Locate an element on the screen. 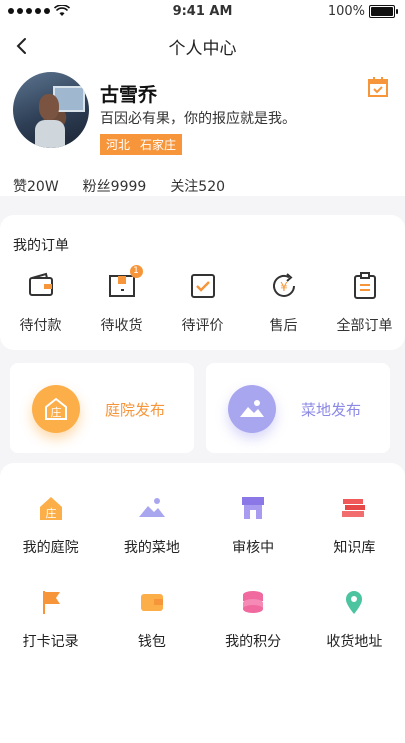 The height and width of the screenshot is (743, 405). grid-item-knowledge: 知识库 is located at coordinates (354, 525).